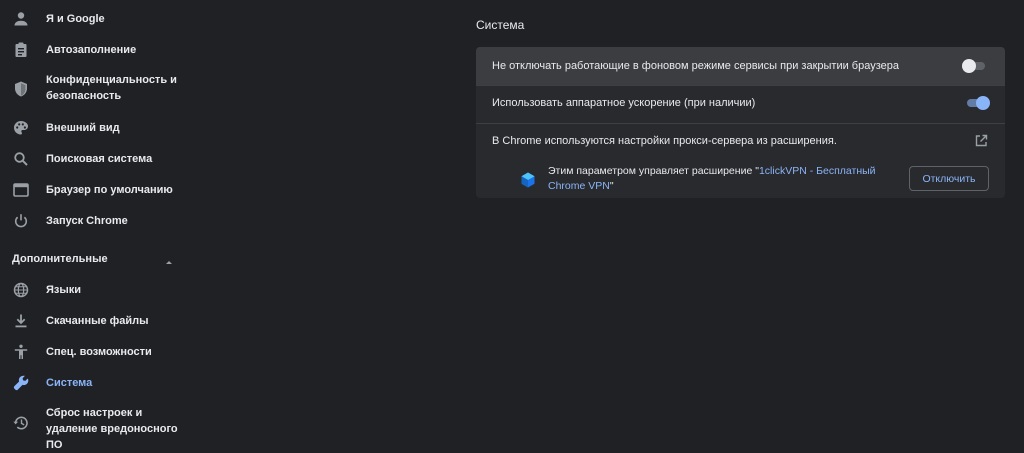 Image resolution: width=1024 pixels, height=453 pixels. I want to click on sidebar-item-you-and-google: Я и Google, so click(100, 19).